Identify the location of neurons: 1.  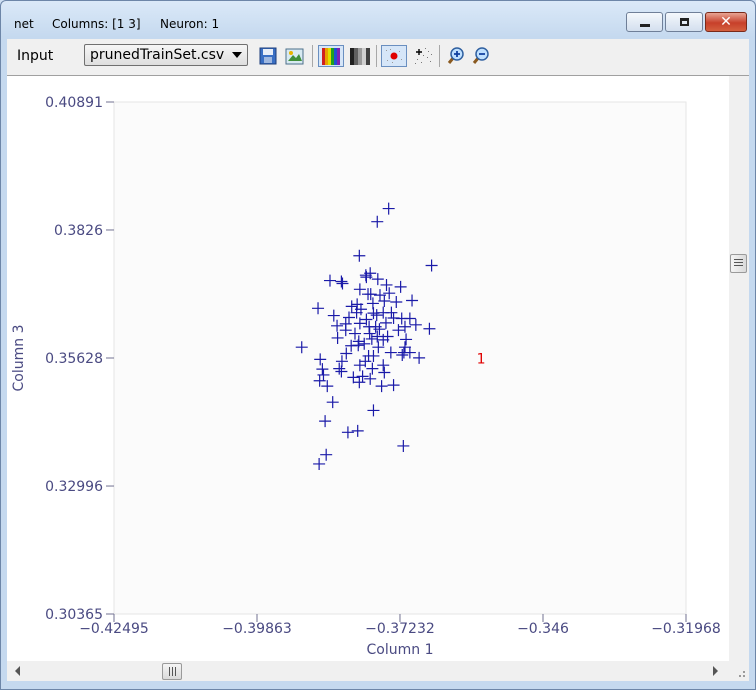
(481, 359).